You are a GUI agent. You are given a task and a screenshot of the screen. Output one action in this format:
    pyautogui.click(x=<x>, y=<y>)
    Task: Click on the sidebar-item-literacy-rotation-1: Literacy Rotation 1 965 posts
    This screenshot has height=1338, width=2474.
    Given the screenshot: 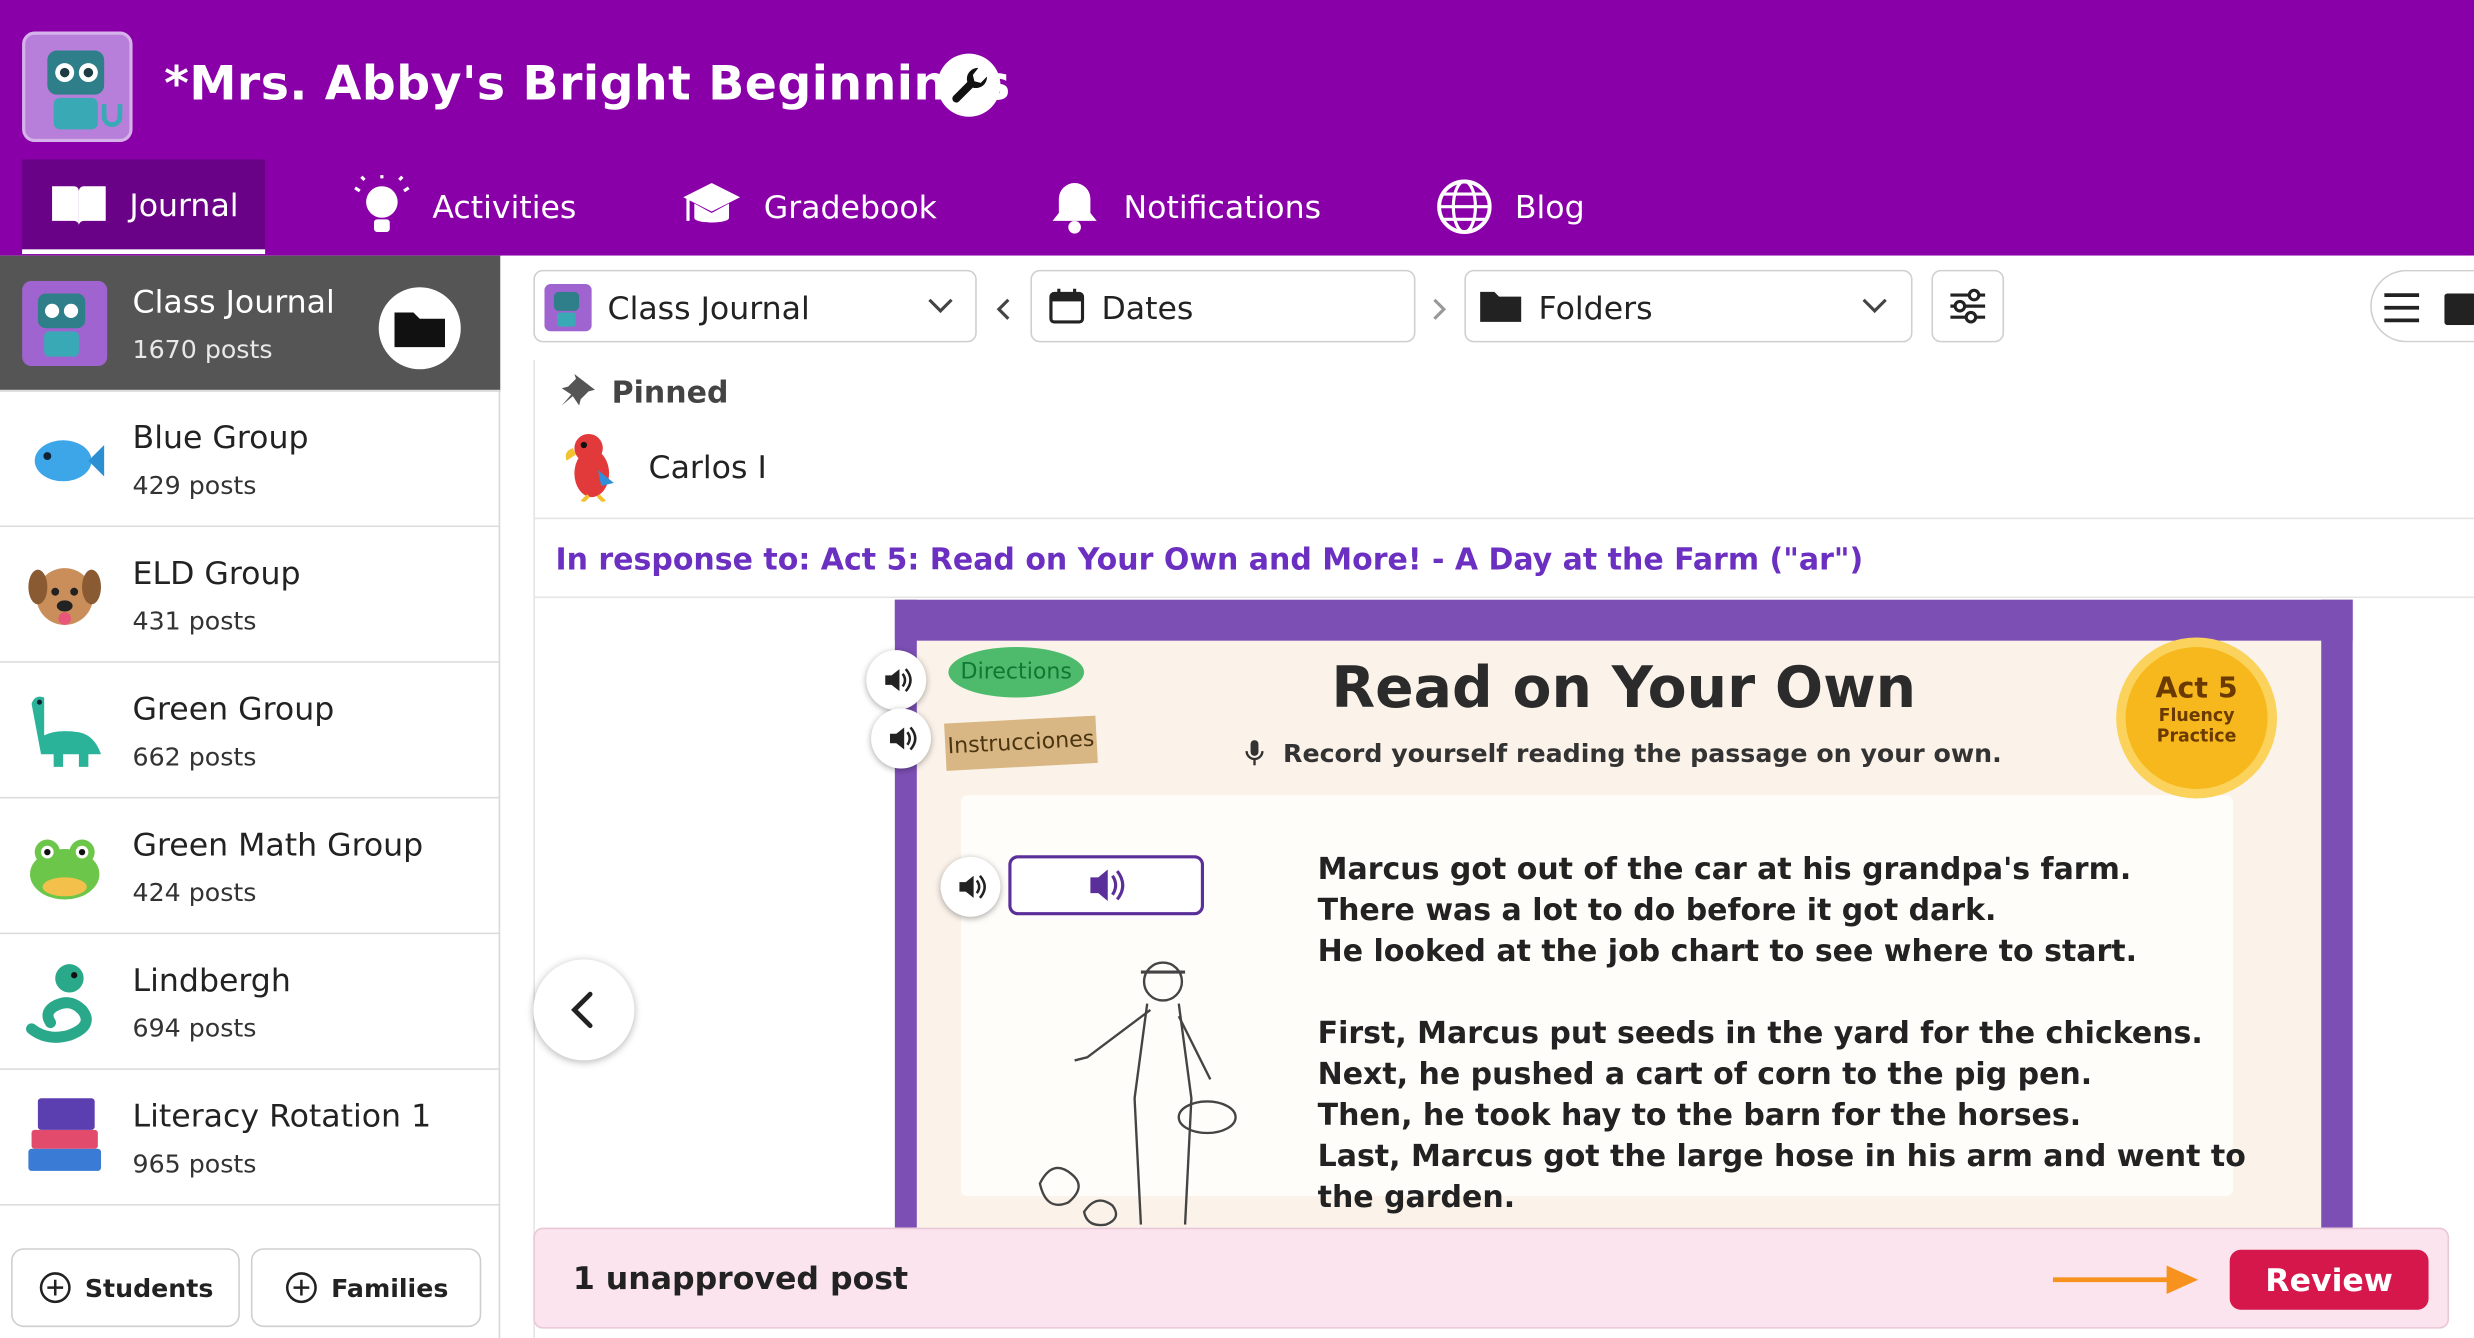 What is the action you would take?
    pyautogui.click(x=250, y=1138)
    